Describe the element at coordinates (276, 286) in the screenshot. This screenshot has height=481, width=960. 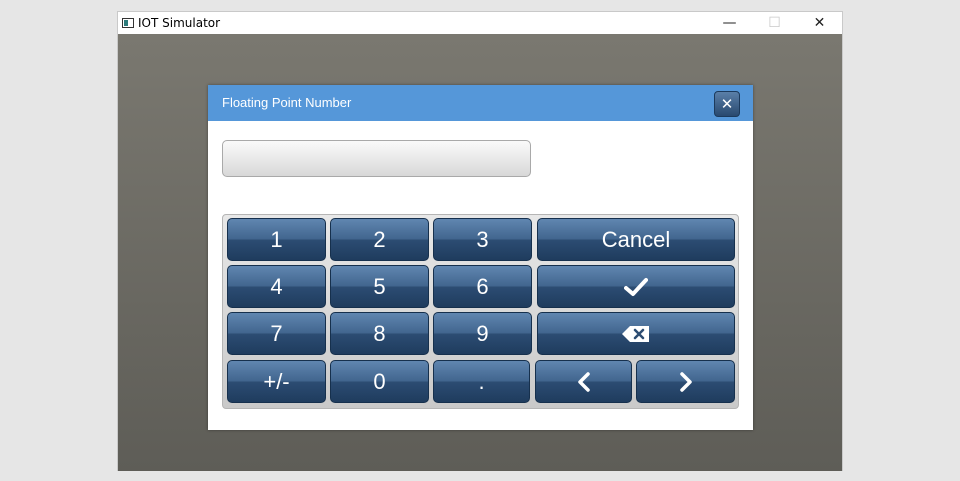
I see `key-4: 4` at that location.